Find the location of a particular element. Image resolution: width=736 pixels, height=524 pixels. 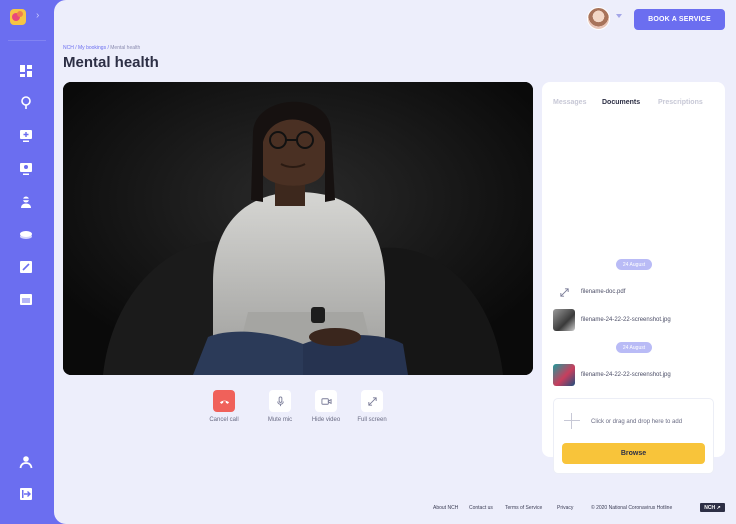

video-consult-icon is located at coordinates (26, 169).